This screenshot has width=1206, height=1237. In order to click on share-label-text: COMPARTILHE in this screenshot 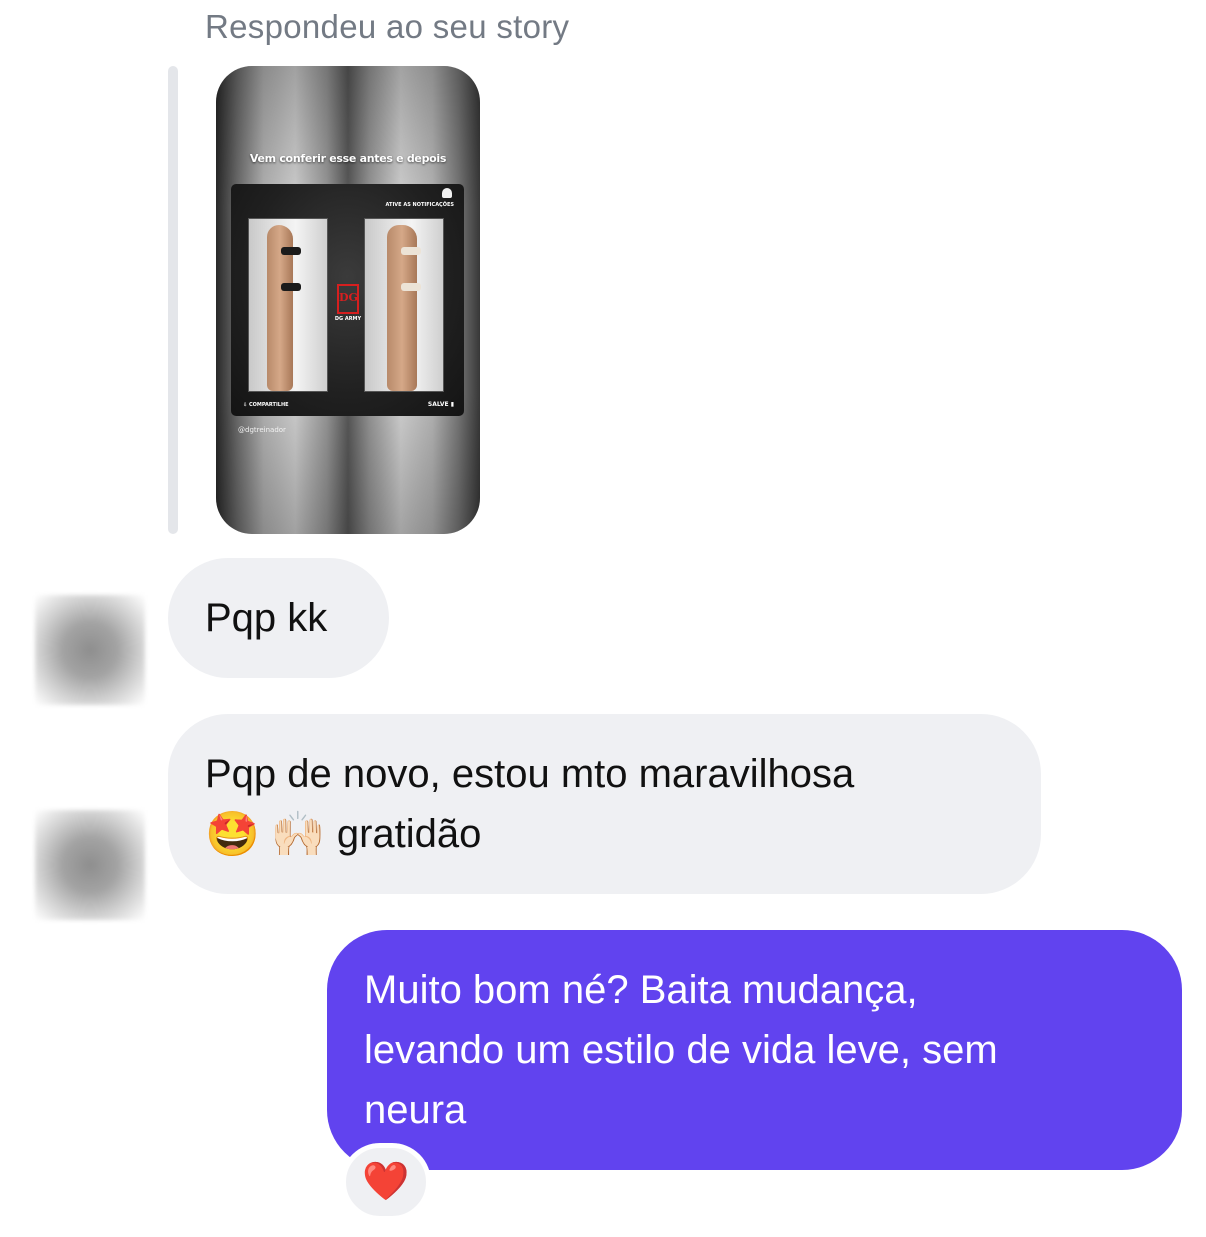, I will do `click(268, 405)`.